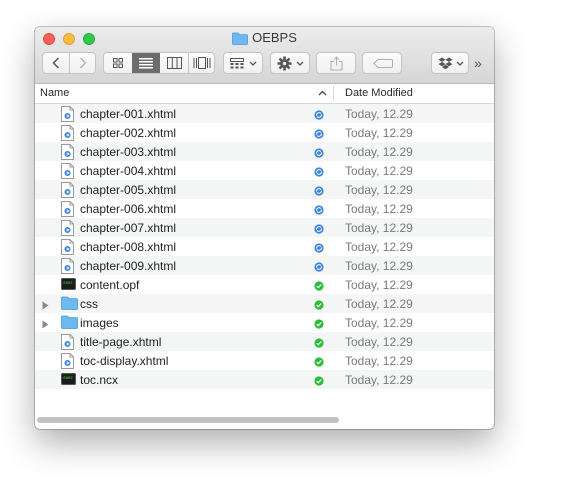  What do you see at coordinates (128, 266) in the screenshot?
I see `file-name: chapter-009.xhtml` at bounding box center [128, 266].